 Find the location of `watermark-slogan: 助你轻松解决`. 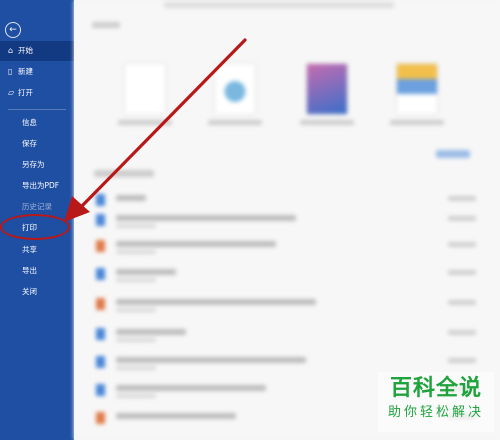

watermark-slogan: 助你轻松解决 is located at coordinates (435, 412).